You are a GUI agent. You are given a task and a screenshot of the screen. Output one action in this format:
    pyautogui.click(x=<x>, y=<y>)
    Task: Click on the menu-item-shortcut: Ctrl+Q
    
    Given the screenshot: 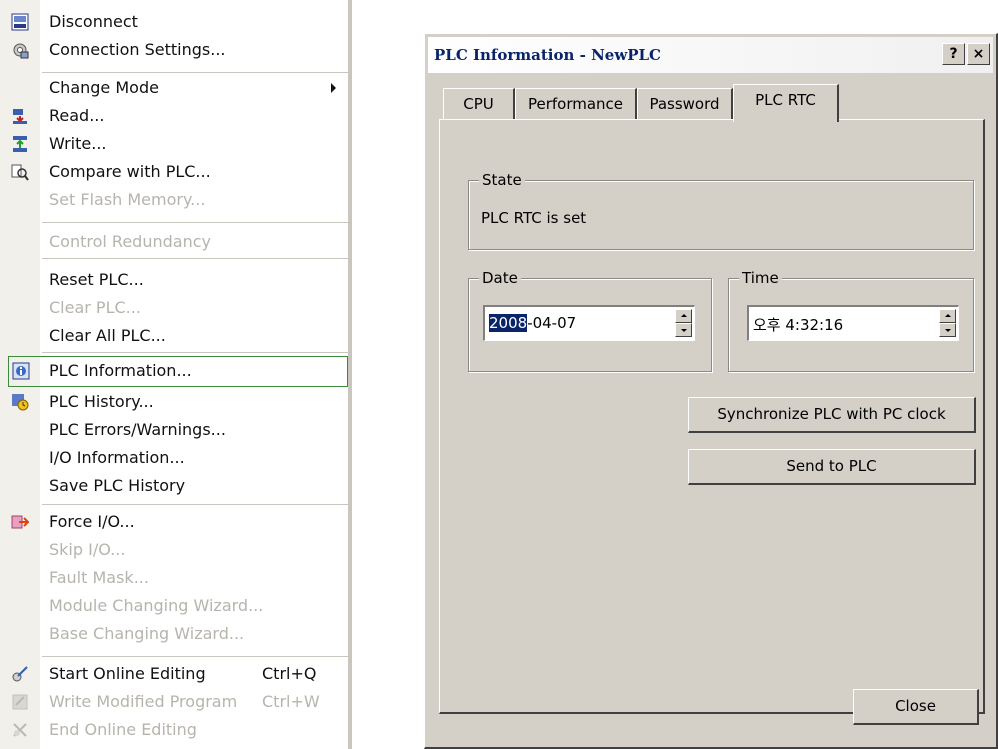 What is the action you would take?
    pyautogui.click(x=289, y=673)
    